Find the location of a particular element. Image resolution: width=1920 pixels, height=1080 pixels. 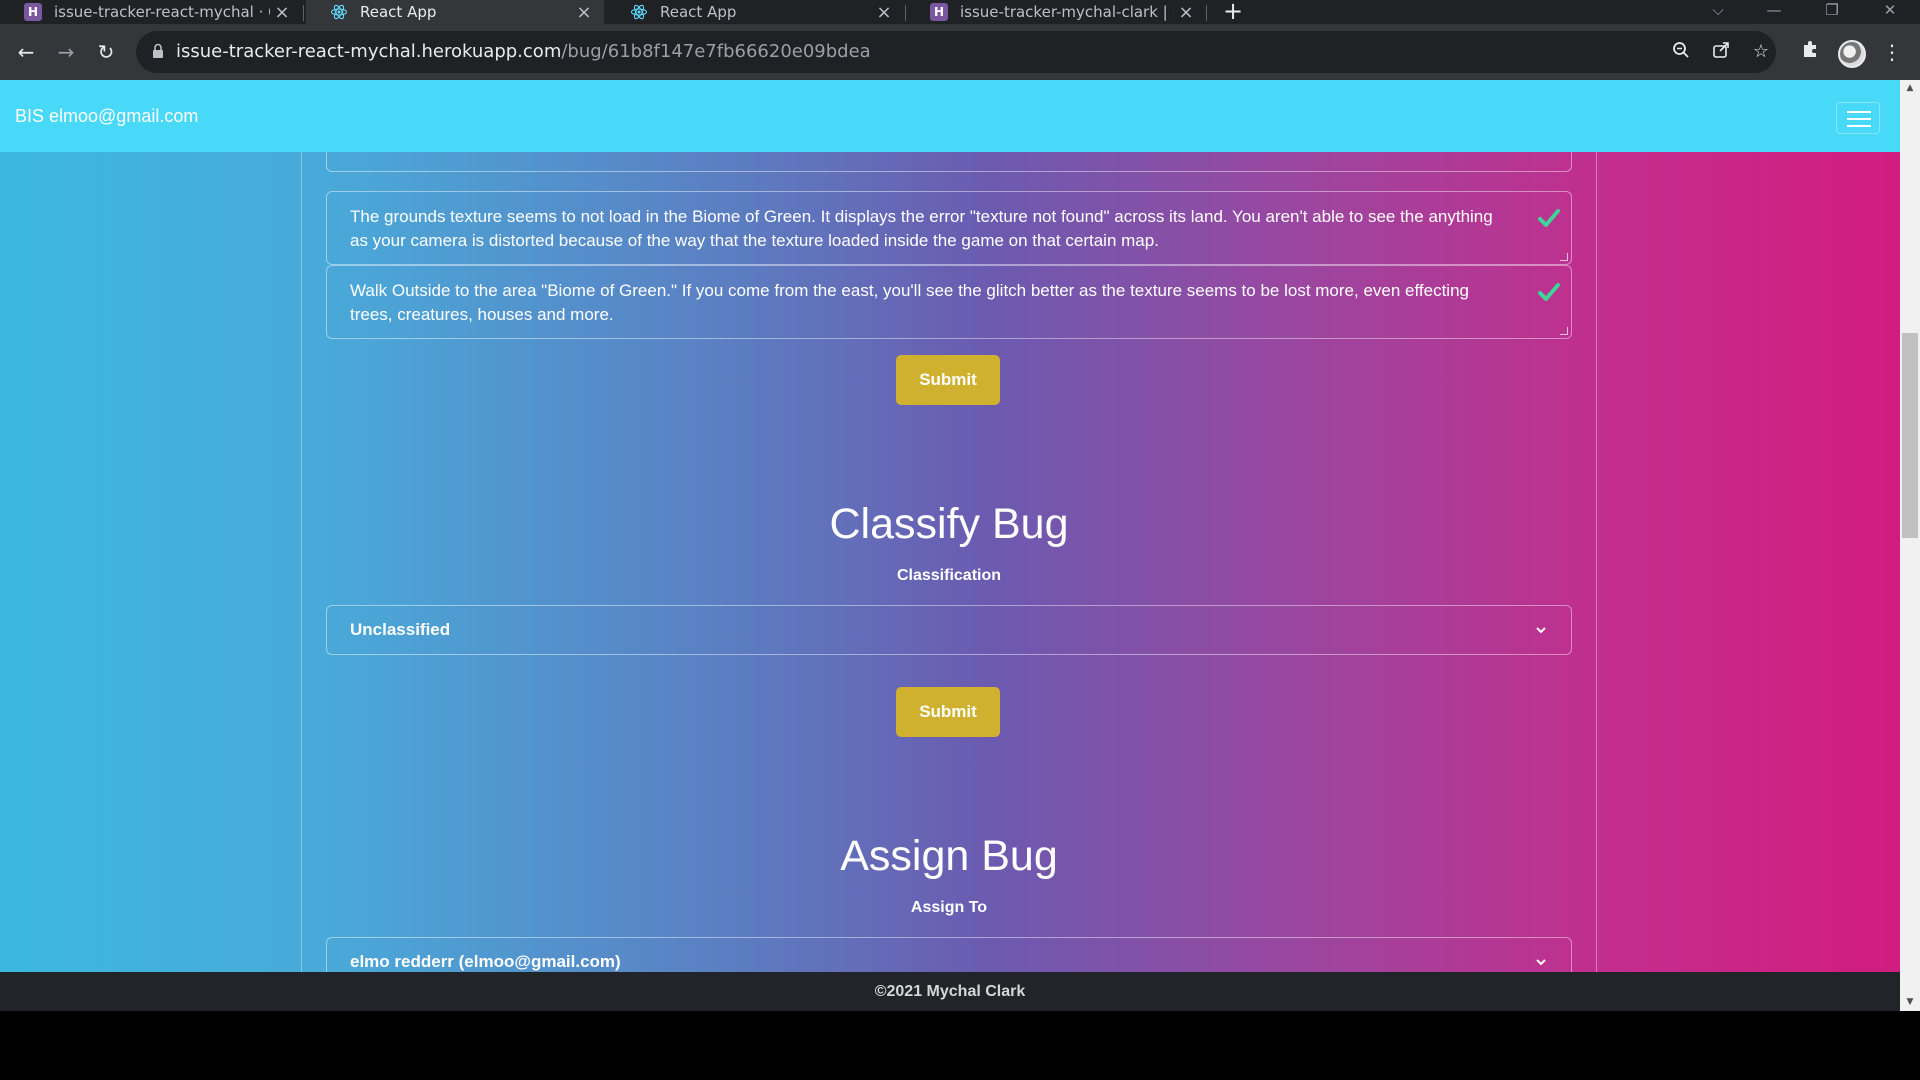

page-footer: ©2021 Mychal Clark is located at coordinates (950, 991).